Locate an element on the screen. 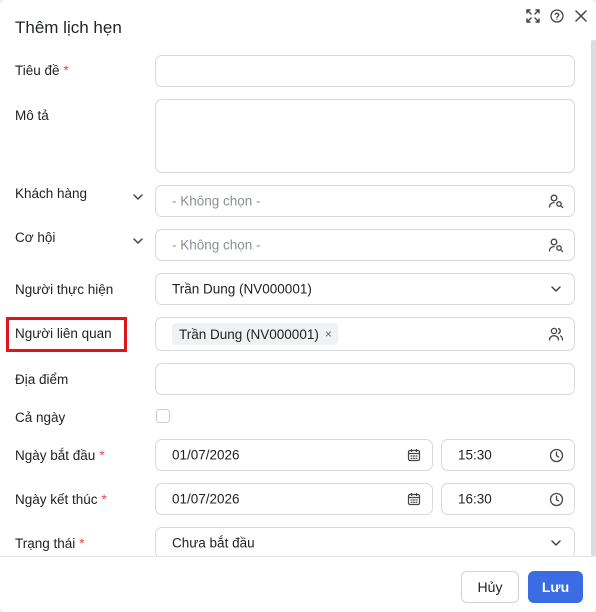 The height and width of the screenshot is (612, 596). scrollbar-thumb is located at coordinates (593, 298).